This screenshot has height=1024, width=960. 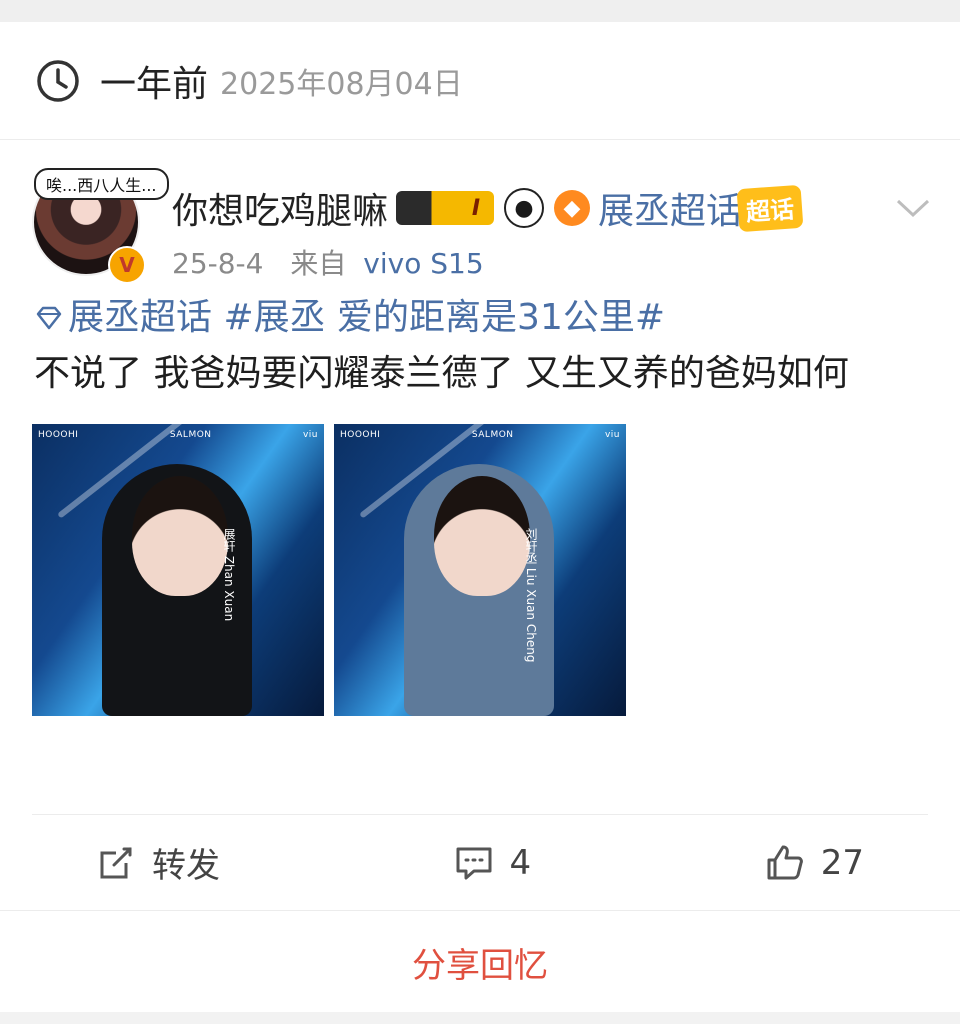 I want to click on share-memory-button: 分享回忆, so click(x=480, y=961).